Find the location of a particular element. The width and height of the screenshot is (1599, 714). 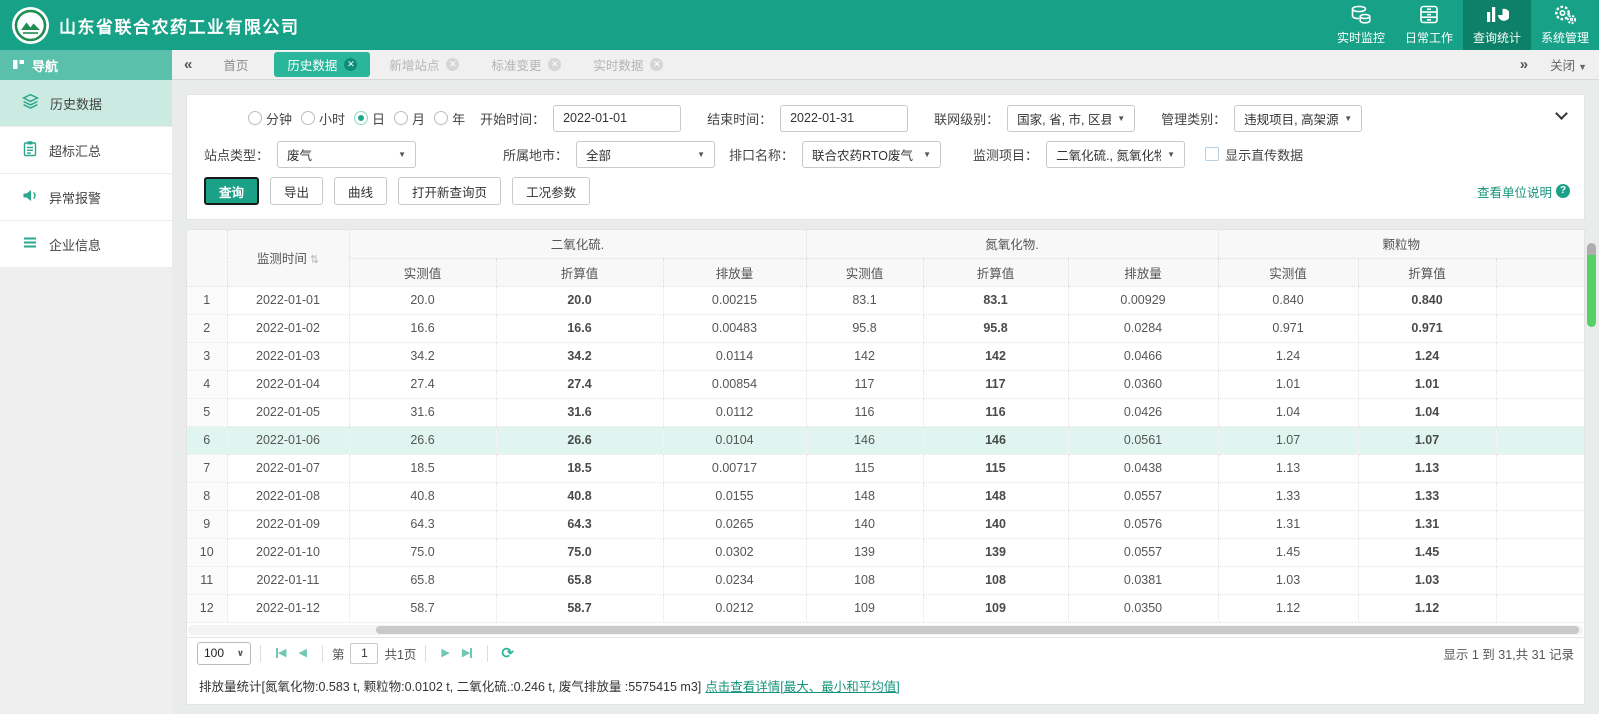

sidebar-item-history-data: 历史数据 is located at coordinates (86, 103).